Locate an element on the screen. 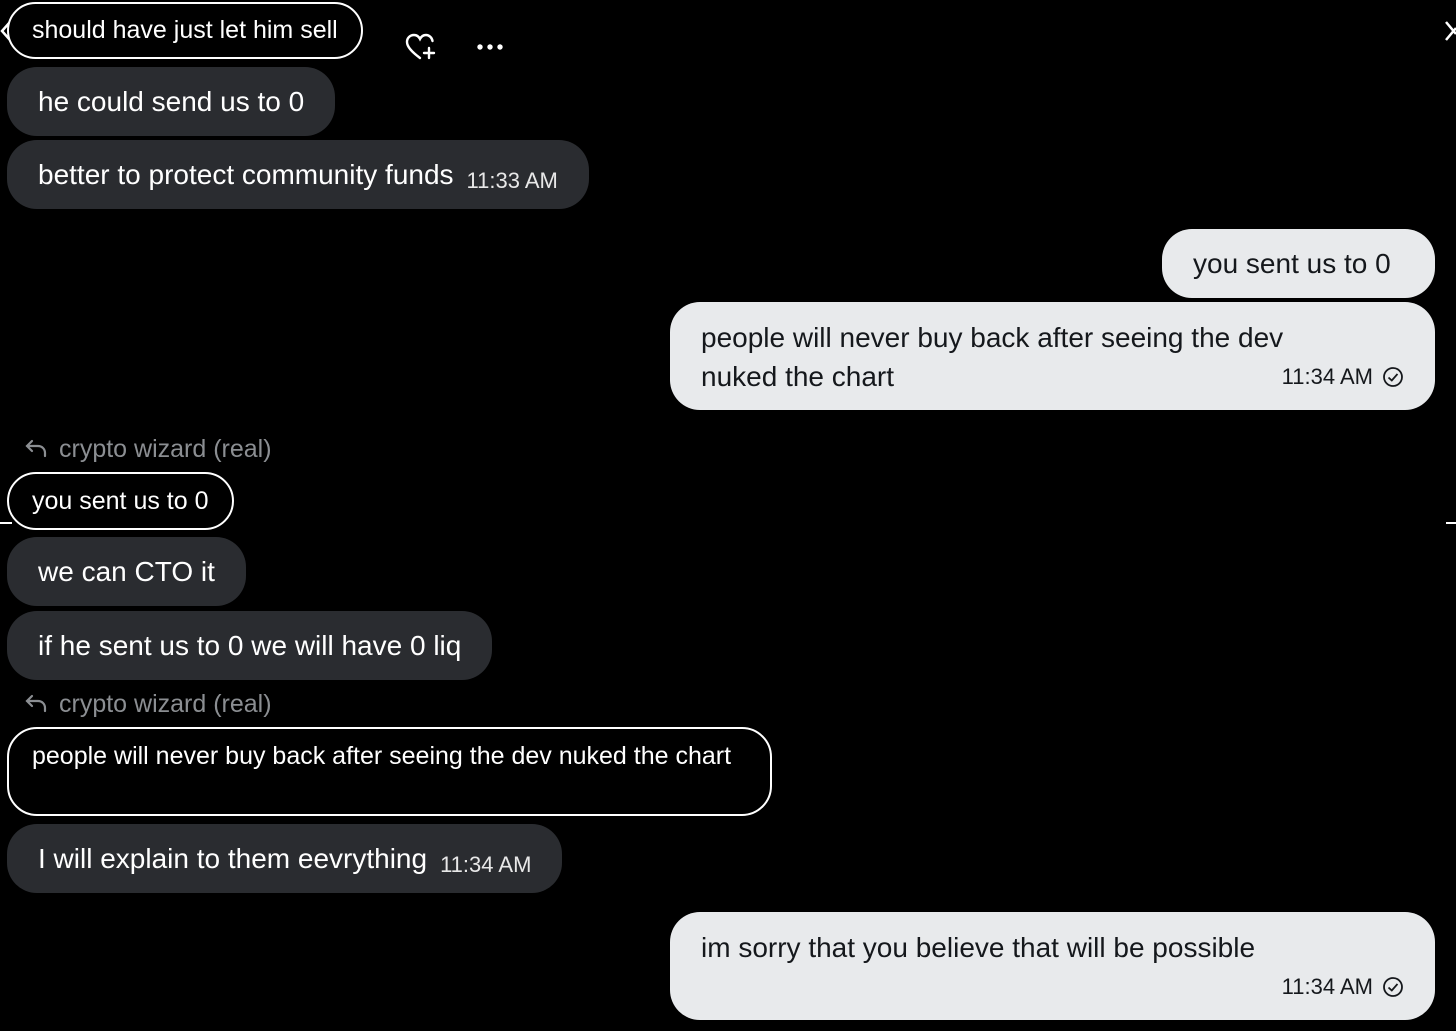 The height and width of the screenshot is (1031, 1456). message-text: I will explain to them eevrything is located at coordinates (233, 858).